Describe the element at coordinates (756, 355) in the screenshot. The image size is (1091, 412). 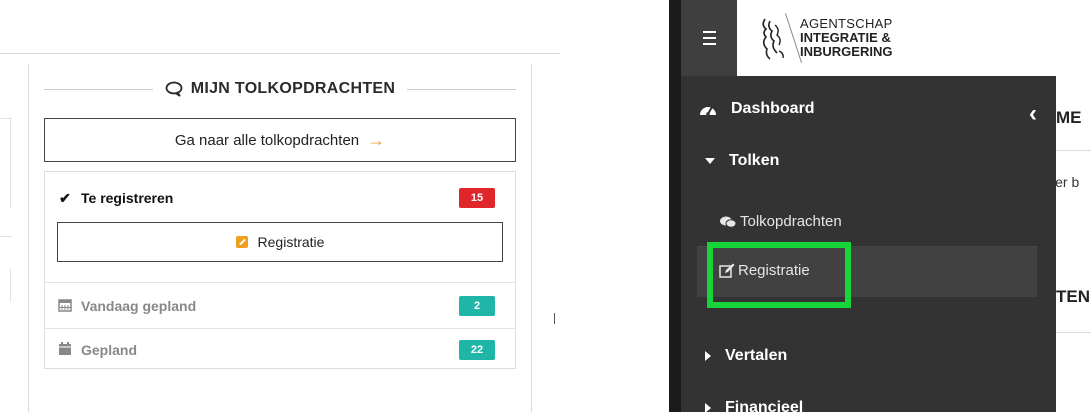
I see `vertalen-label: Vertalen` at that location.